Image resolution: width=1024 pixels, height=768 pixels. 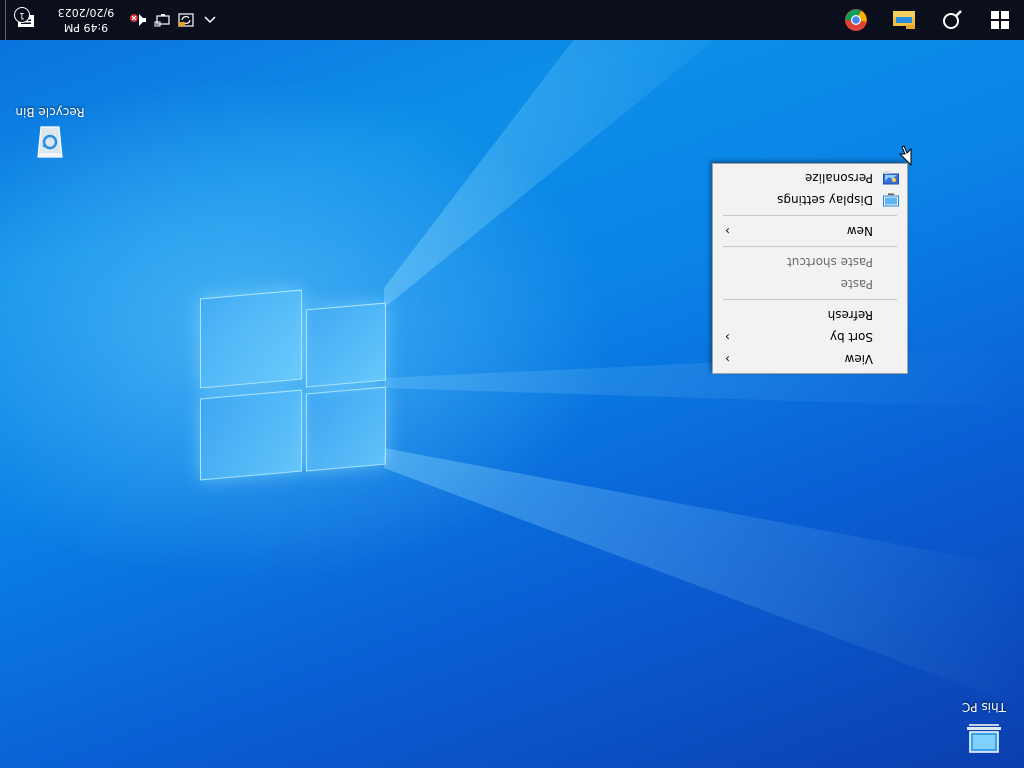 What do you see at coordinates (810, 284) in the screenshot?
I see `menu-item-paste: Paste` at bounding box center [810, 284].